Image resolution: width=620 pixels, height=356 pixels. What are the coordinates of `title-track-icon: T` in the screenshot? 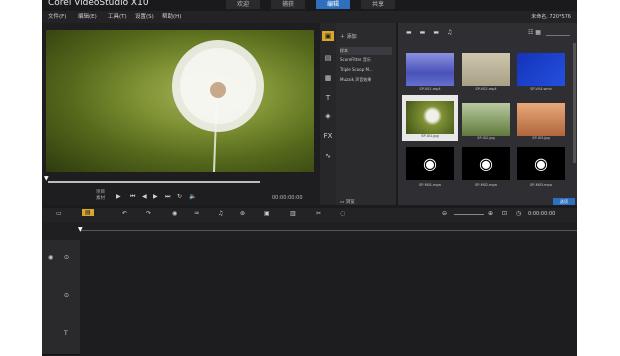 It's located at (66, 333).